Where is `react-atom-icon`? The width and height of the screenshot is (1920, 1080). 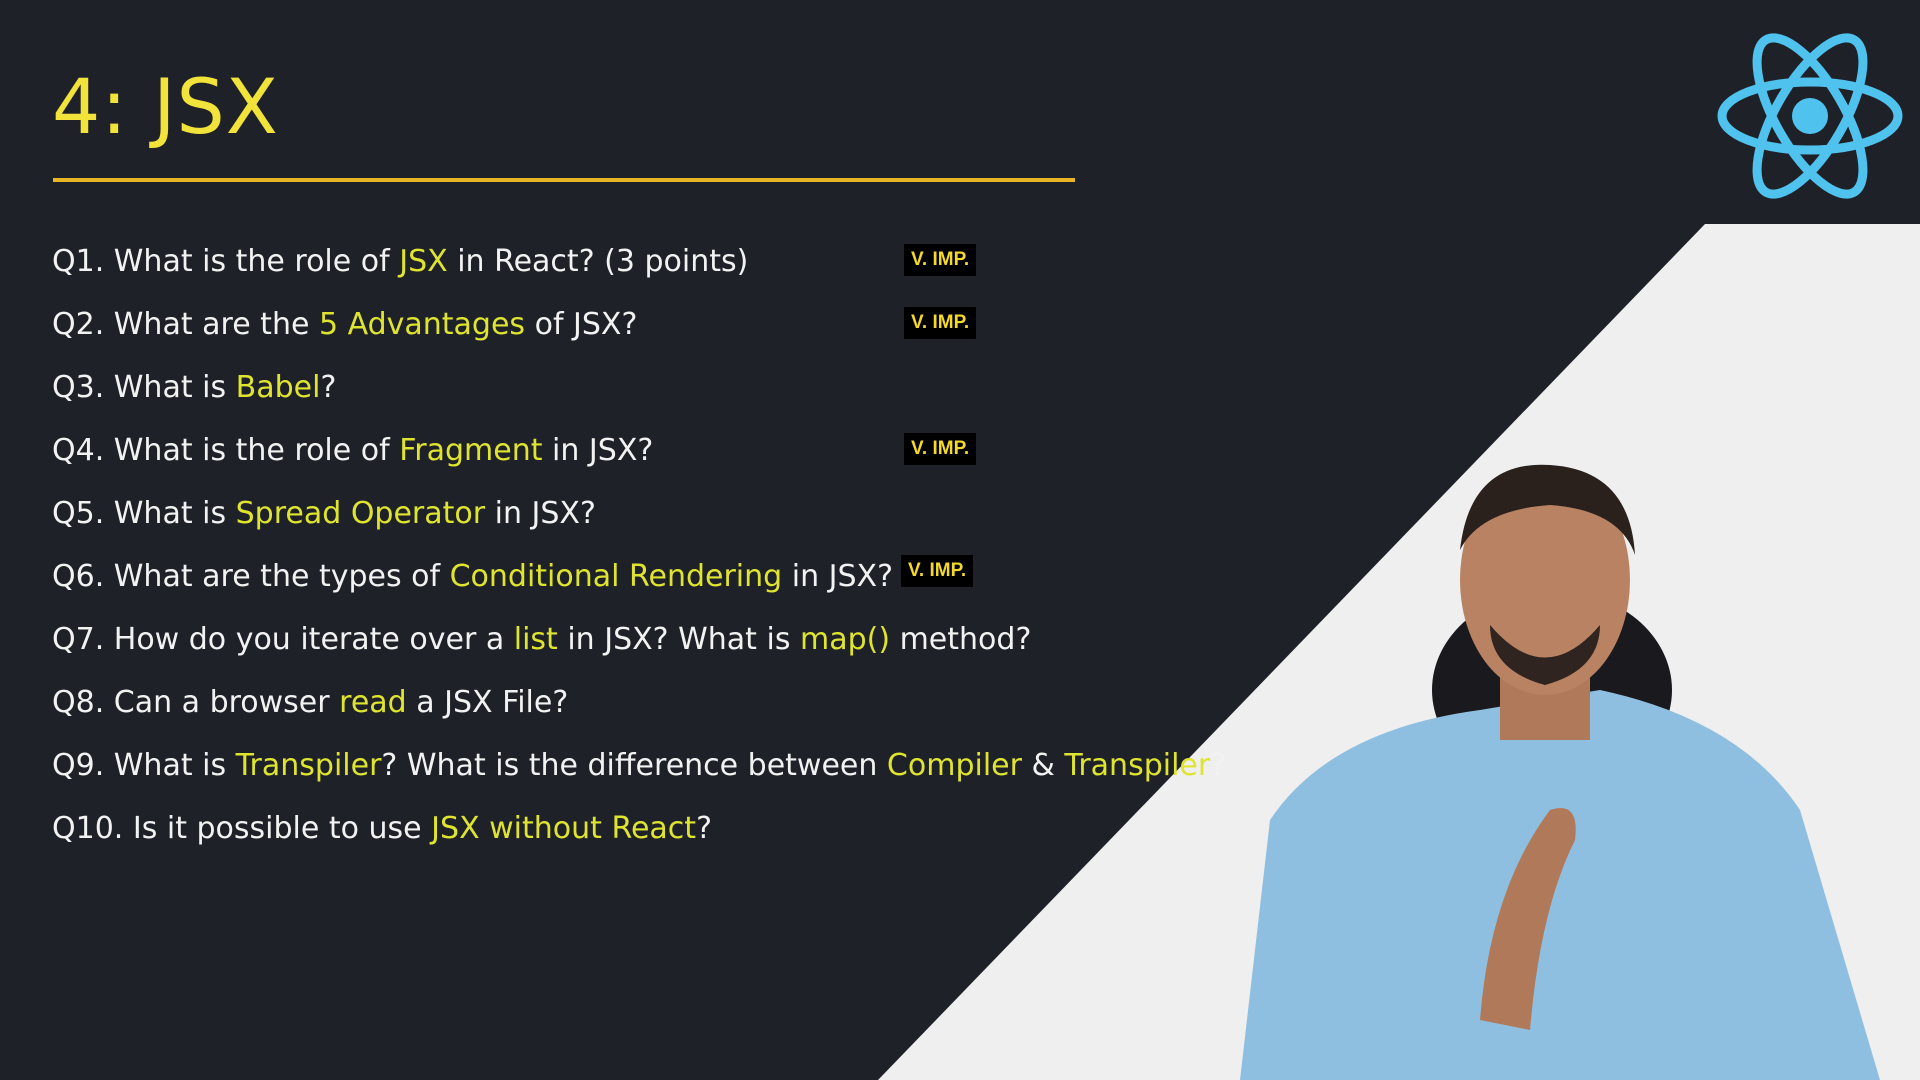
react-atom-icon is located at coordinates (1810, 116).